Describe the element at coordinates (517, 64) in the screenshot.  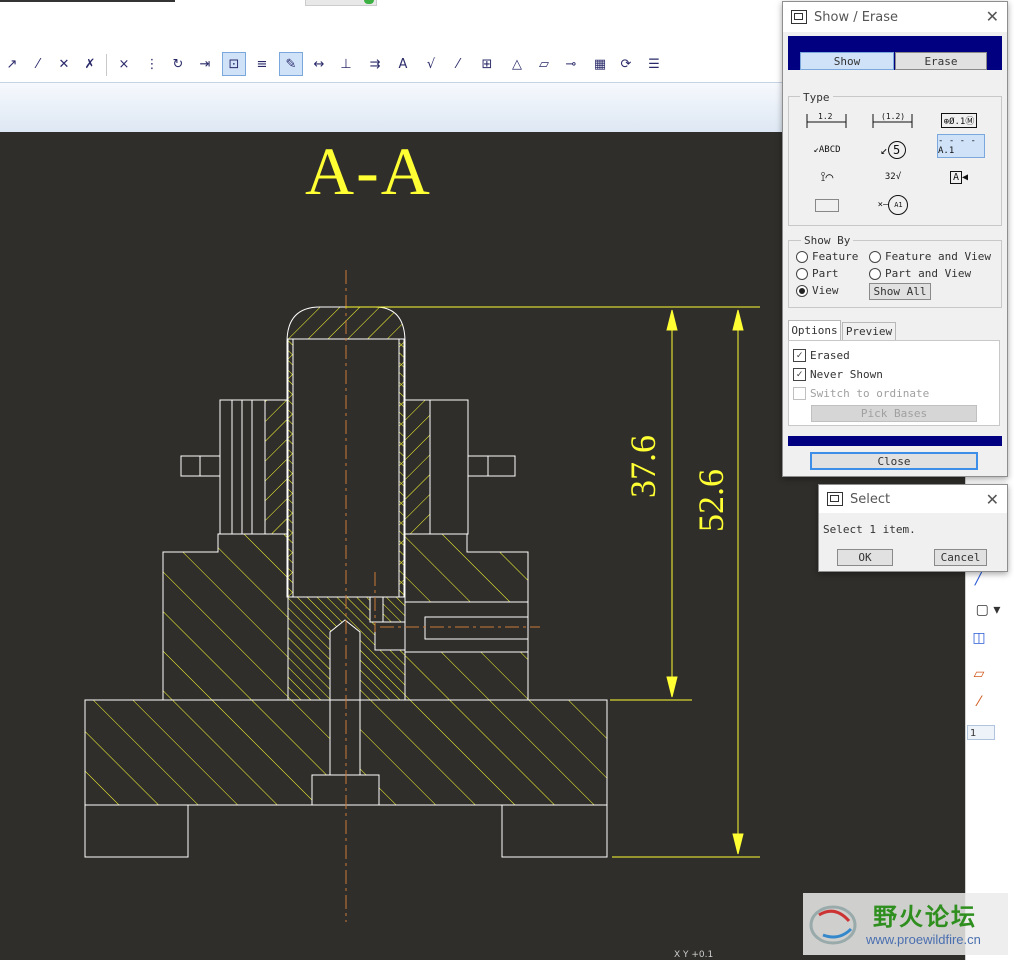
I see `datum-icon: △` at that location.